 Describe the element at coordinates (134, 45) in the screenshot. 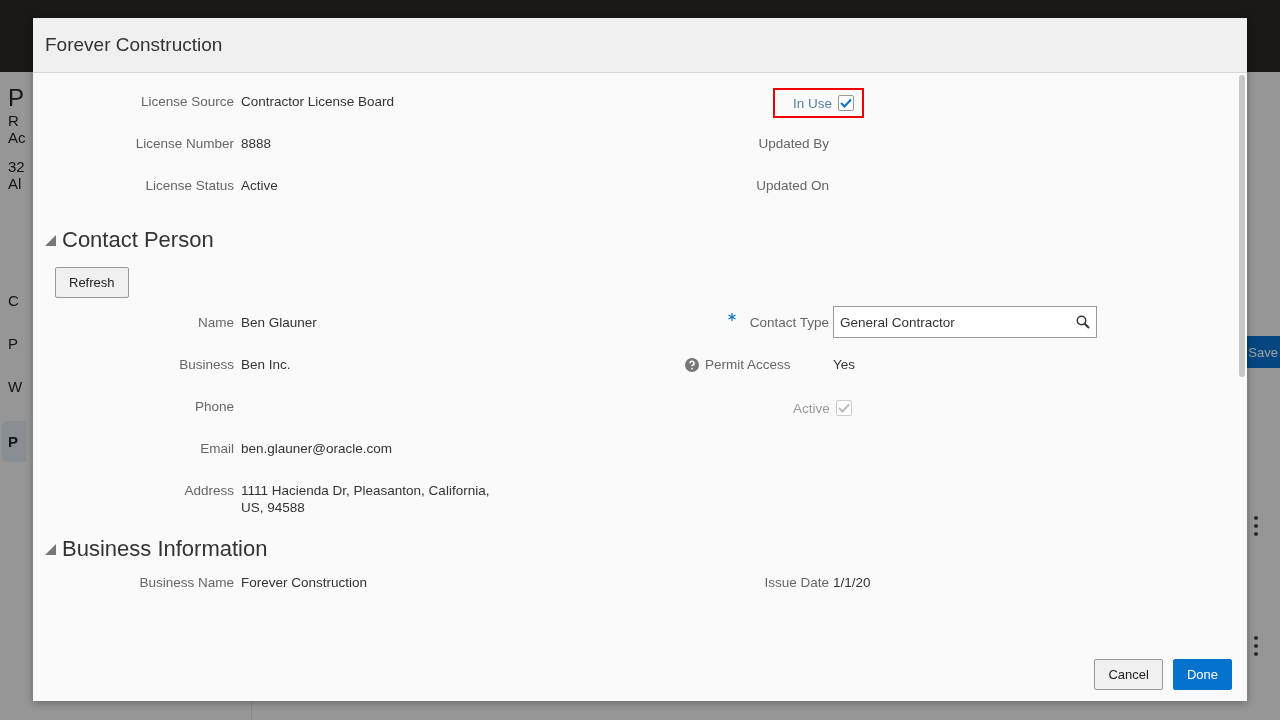

I see `dialog-title: Forever Construction` at that location.